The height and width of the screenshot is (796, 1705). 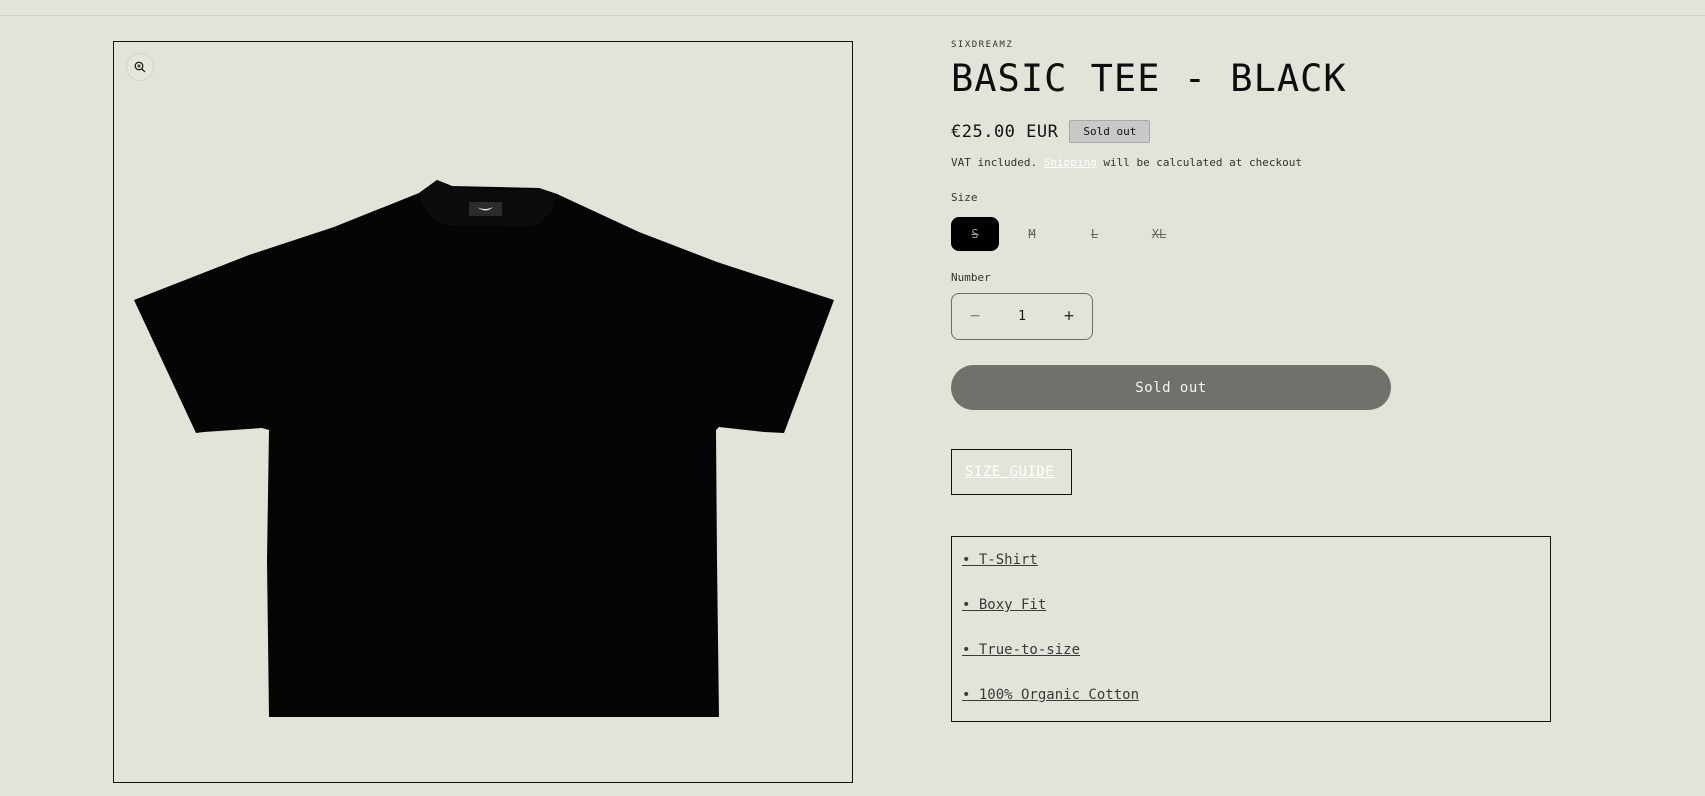 I want to click on minus-icon: −, so click(x=975, y=316).